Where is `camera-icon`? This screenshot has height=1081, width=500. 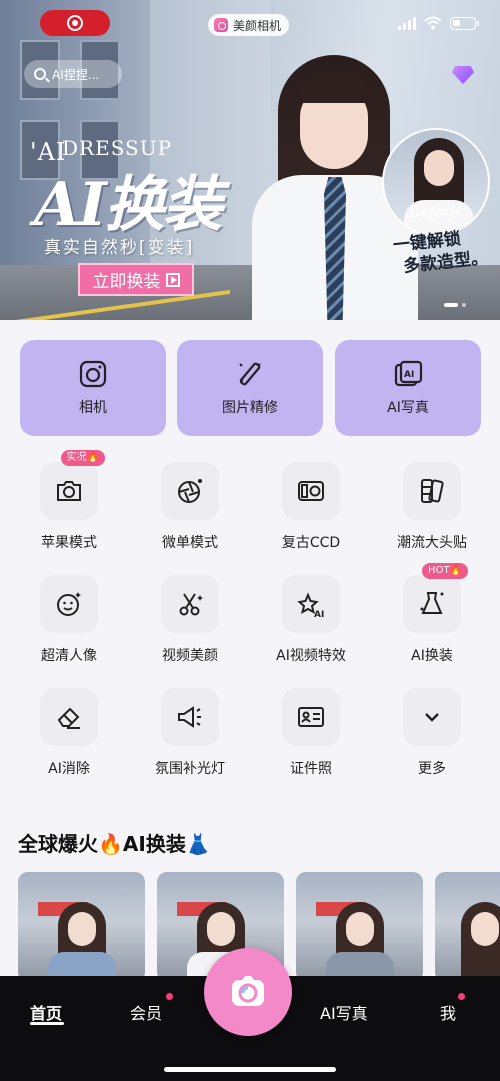
camera-icon is located at coordinates (93, 374).